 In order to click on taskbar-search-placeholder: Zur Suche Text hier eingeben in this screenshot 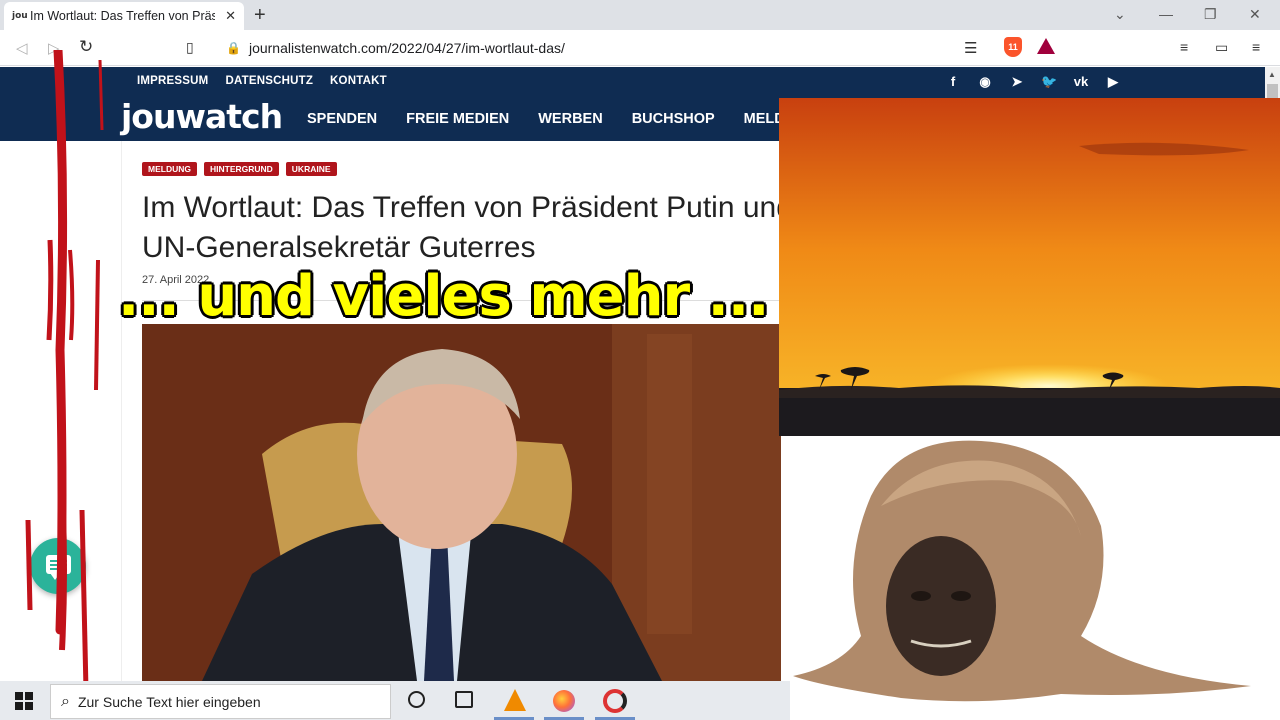, I will do `click(169, 702)`.